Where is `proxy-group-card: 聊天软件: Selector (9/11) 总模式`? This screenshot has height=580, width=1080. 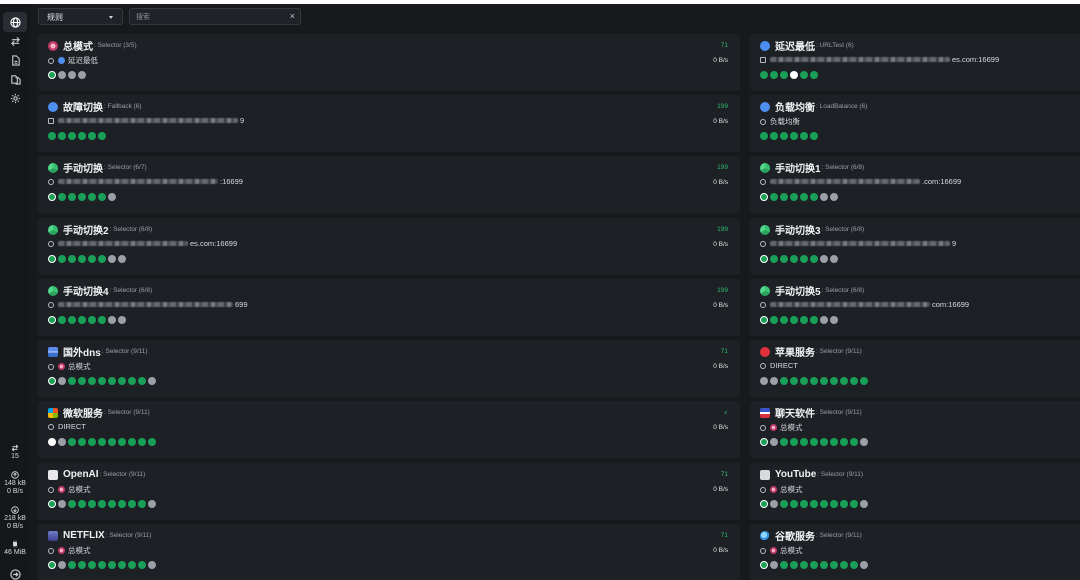
proxy-group-card: 聊天软件: Selector (9/11) 总模式 is located at coordinates (915, 429).